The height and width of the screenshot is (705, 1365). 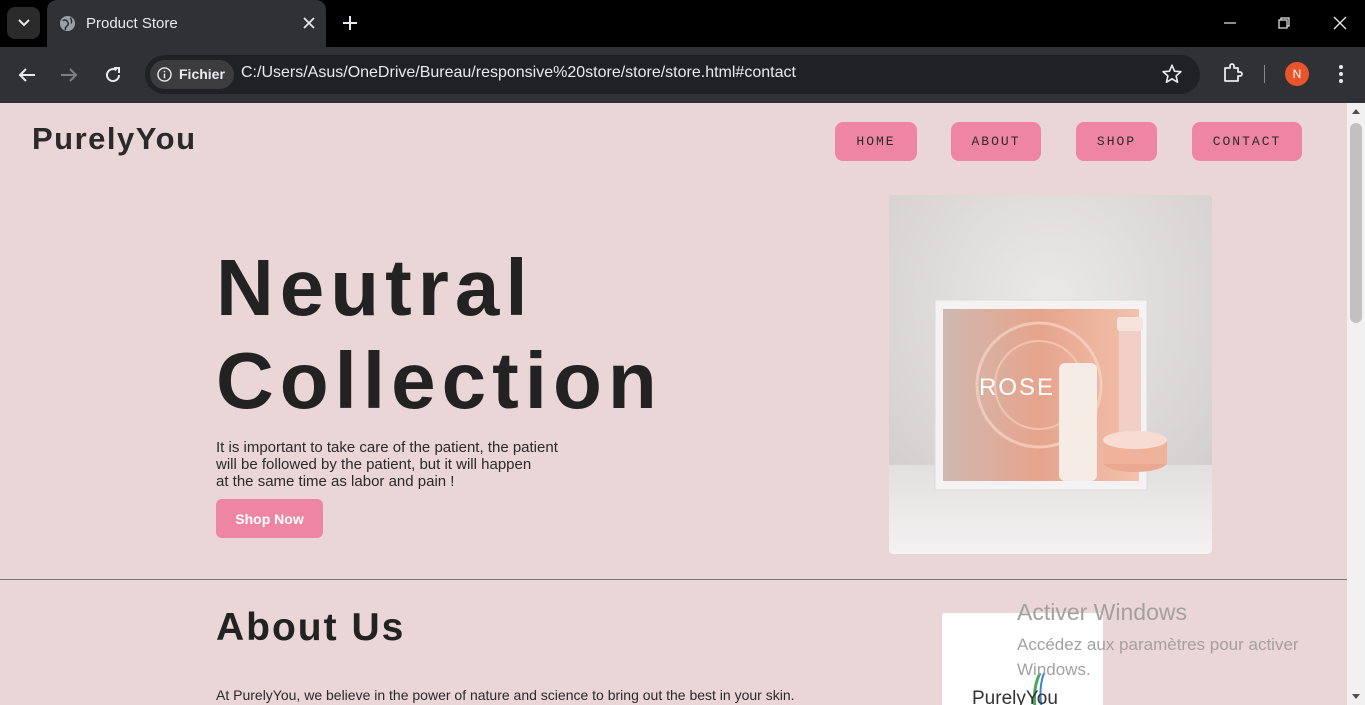 I want to click on arrow-left-icon, so click(x=26, y=75).